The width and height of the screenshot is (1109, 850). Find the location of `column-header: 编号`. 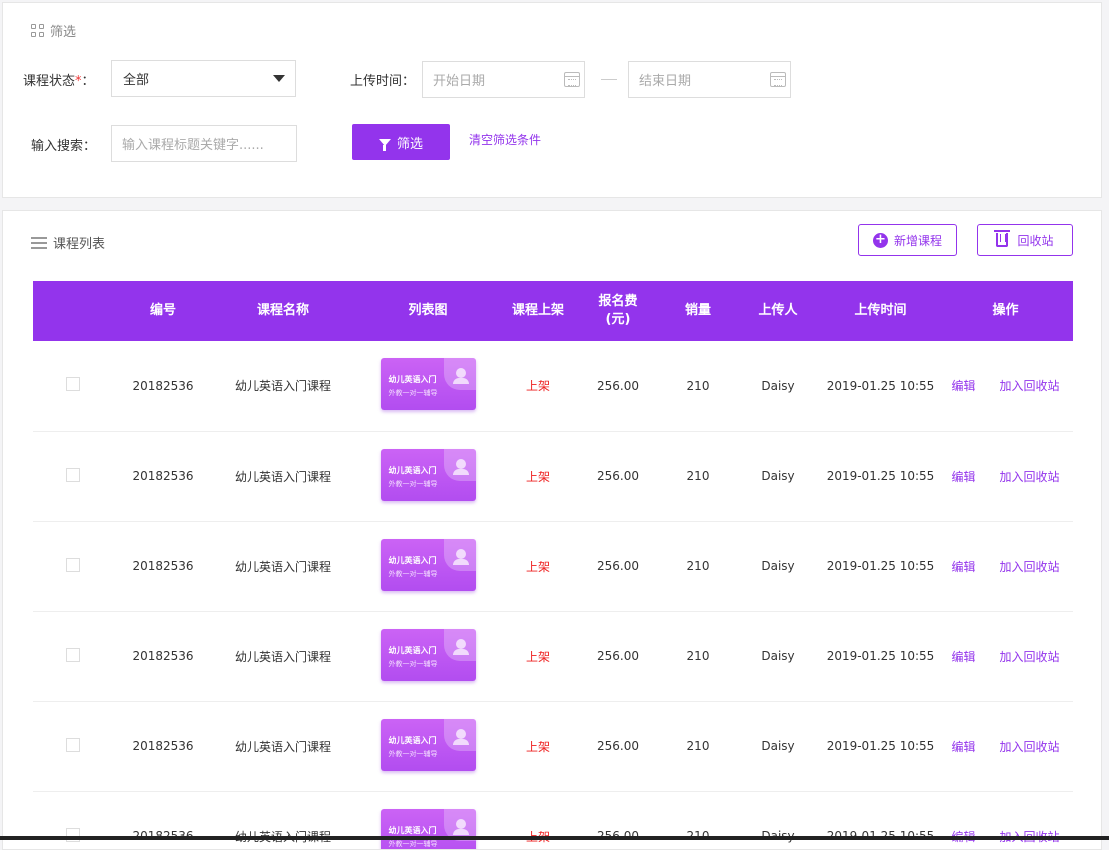

column-header: 编号 is located at coordinates (163, 311).